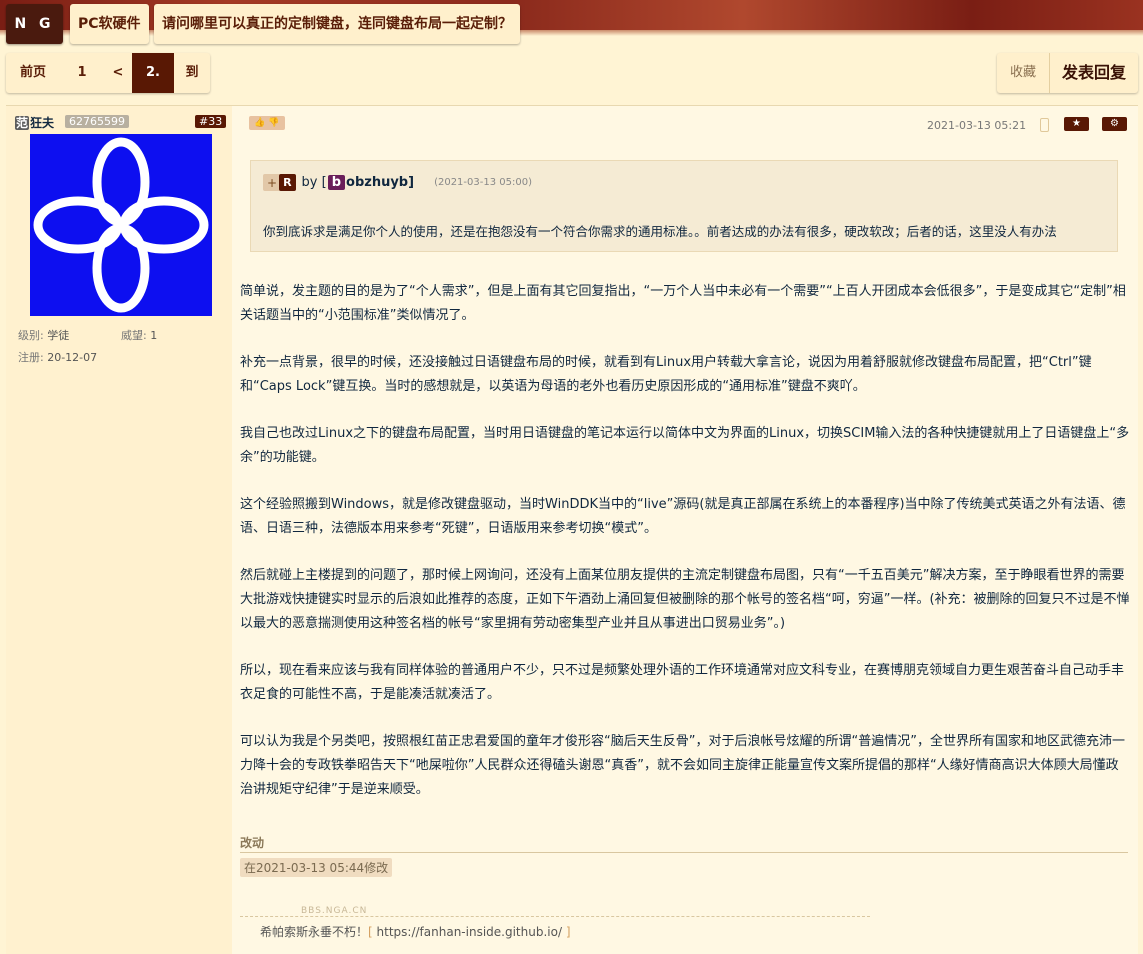 This screenshot has height=954, width=1143. I want to click on username: 范狂夫, so click(34, 122).